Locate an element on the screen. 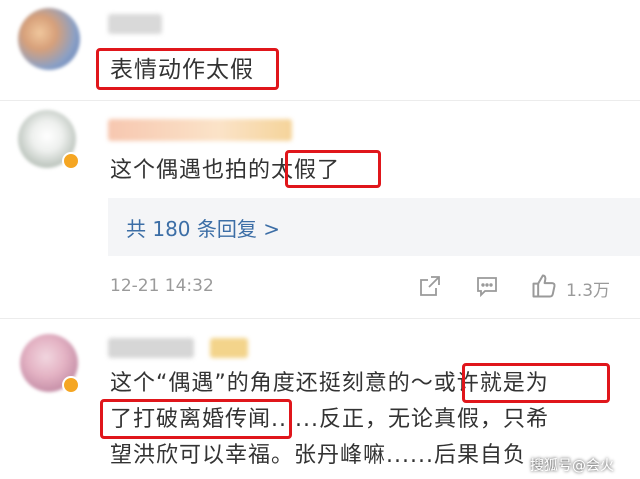 Image resolution: width=640 pixels, height=479 pixels. comment-line-3: 望洪欣可以幸福。张丹峰嘛......后果自负 is located at coordinates (318, 455).